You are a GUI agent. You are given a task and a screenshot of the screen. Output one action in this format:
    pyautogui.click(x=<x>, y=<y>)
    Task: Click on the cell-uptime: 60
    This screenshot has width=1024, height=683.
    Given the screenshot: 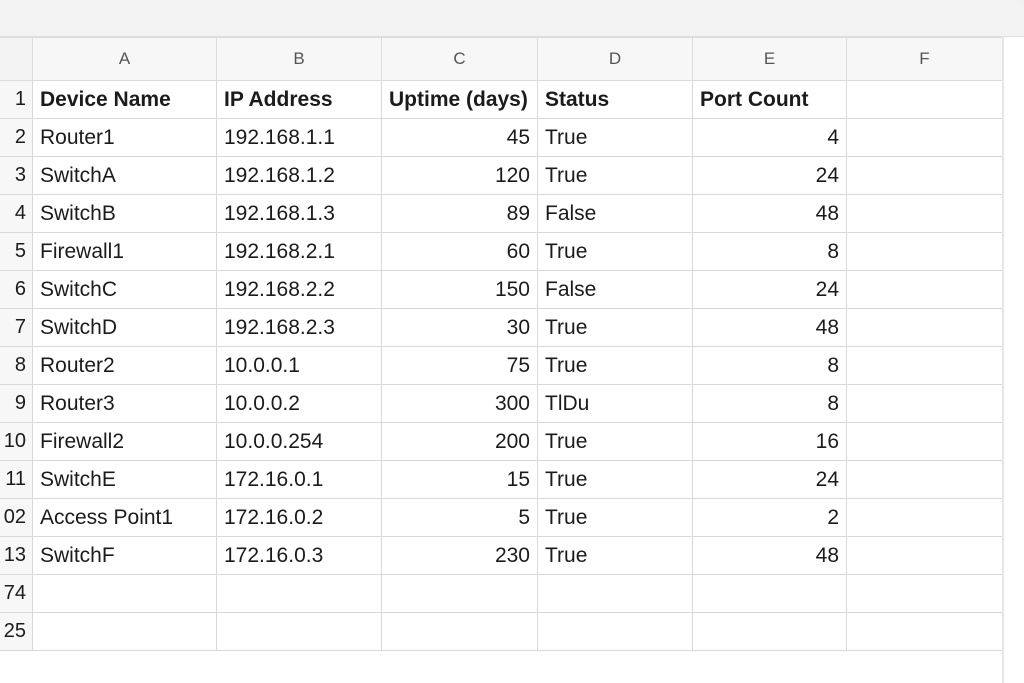 What is the action you would take?
    pyautogui.click(x=459, y=251)
    